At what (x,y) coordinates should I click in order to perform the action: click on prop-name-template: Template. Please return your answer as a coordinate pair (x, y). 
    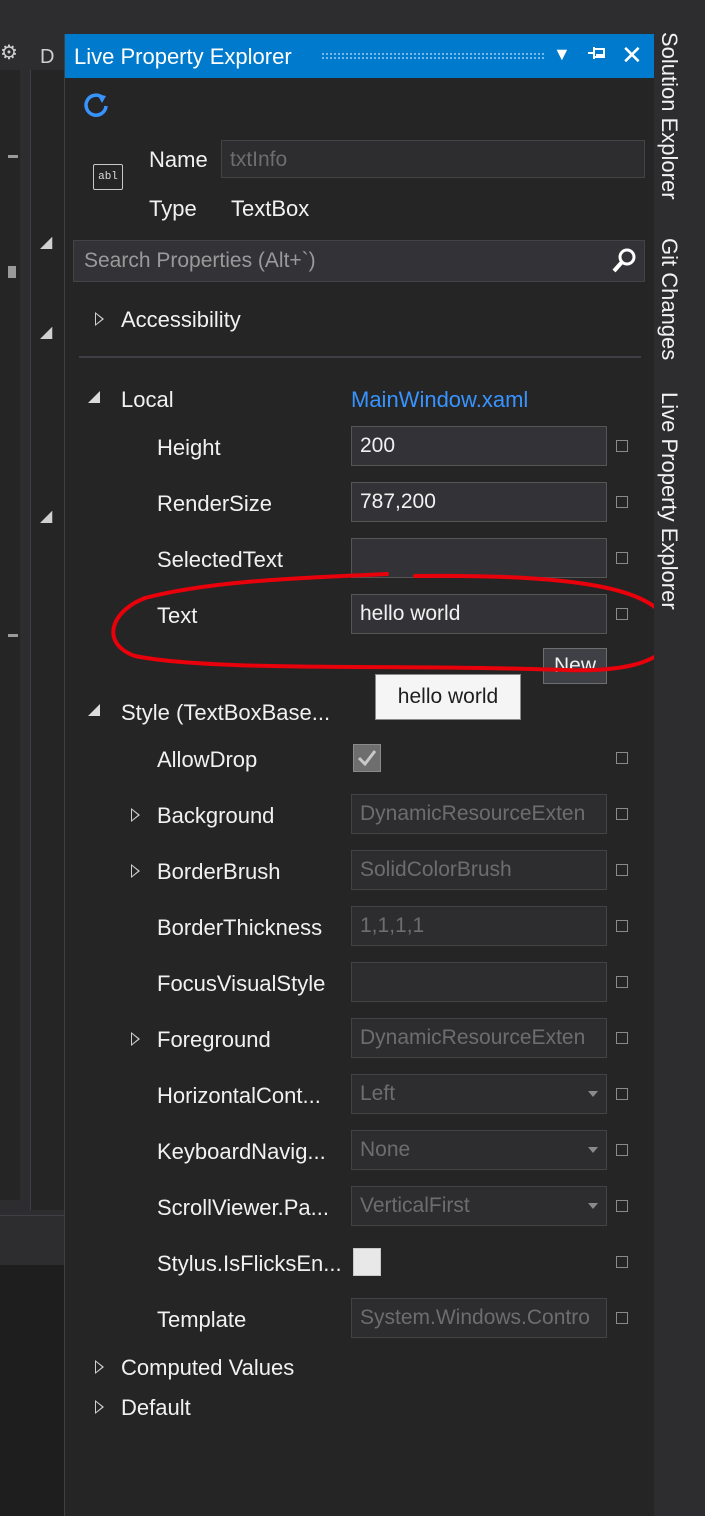
    Looking at the image, I should click on (202, 1319).